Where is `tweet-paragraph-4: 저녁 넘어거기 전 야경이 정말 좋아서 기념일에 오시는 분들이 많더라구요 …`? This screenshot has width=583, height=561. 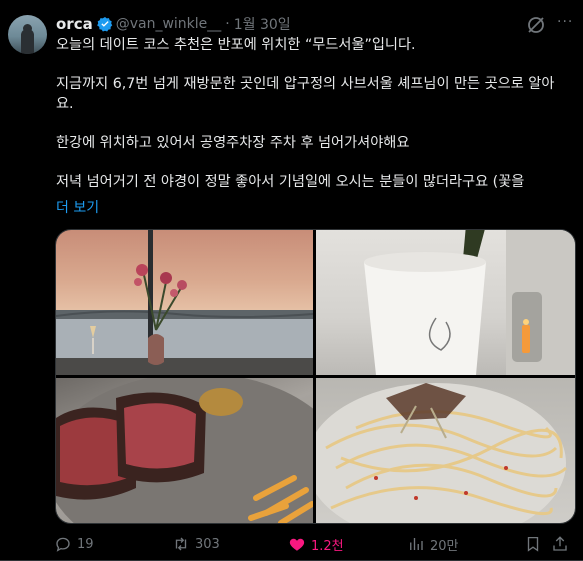 tweet-paragraph-4: 저녁 넘어거기 전 야경이 정말 좋아서 기념일에 오시는 분들이 많더라구요 … is located at coordinates (290, 181).